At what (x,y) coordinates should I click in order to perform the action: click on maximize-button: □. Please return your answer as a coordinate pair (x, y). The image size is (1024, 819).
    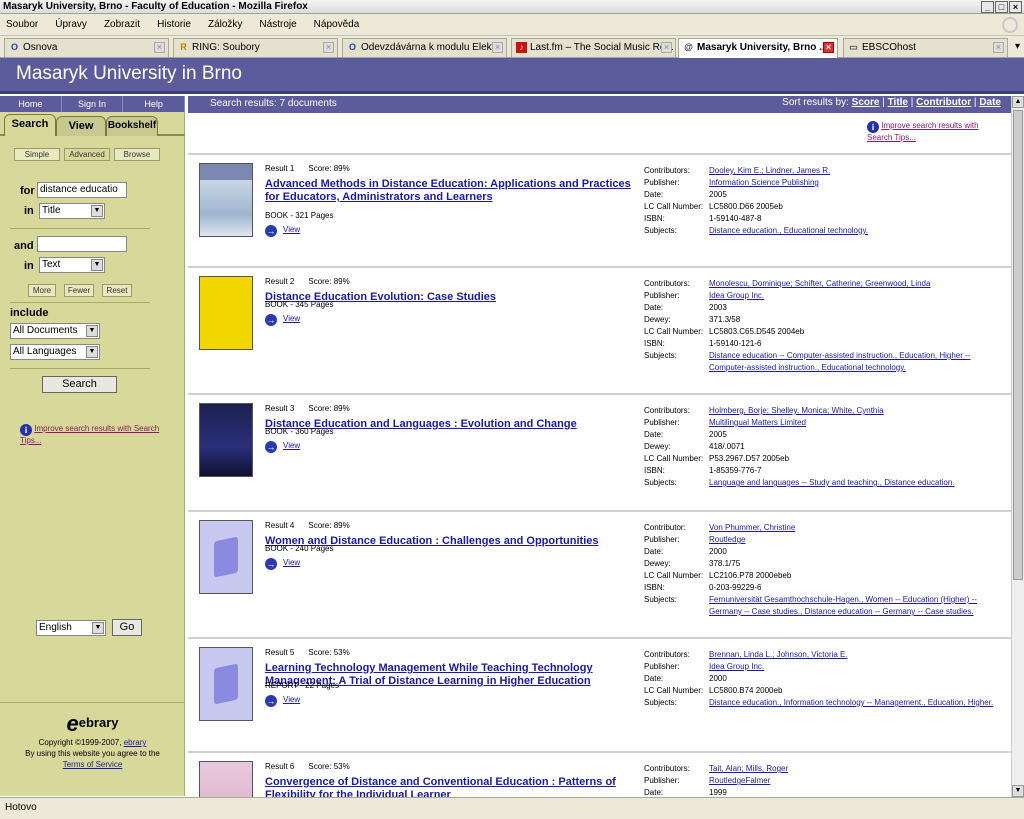
    Looking at the image, I should click on (1001, 7).